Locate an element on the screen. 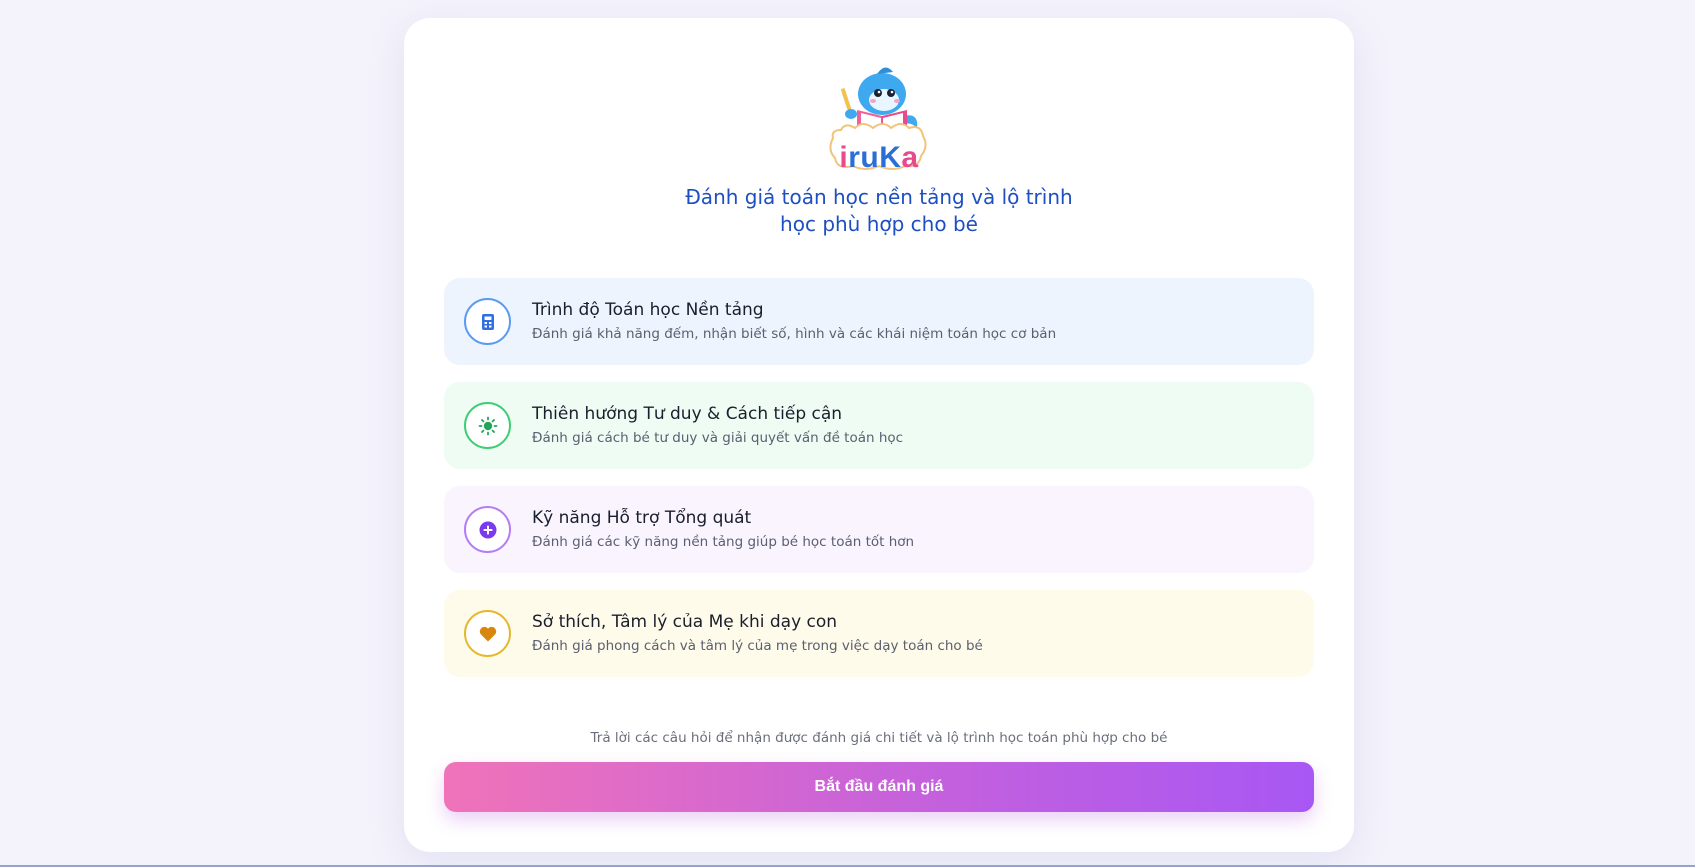 This screenshot has width=1695, height=867. iruka-wordmark: iruKa is located at coordinates (878, 157).